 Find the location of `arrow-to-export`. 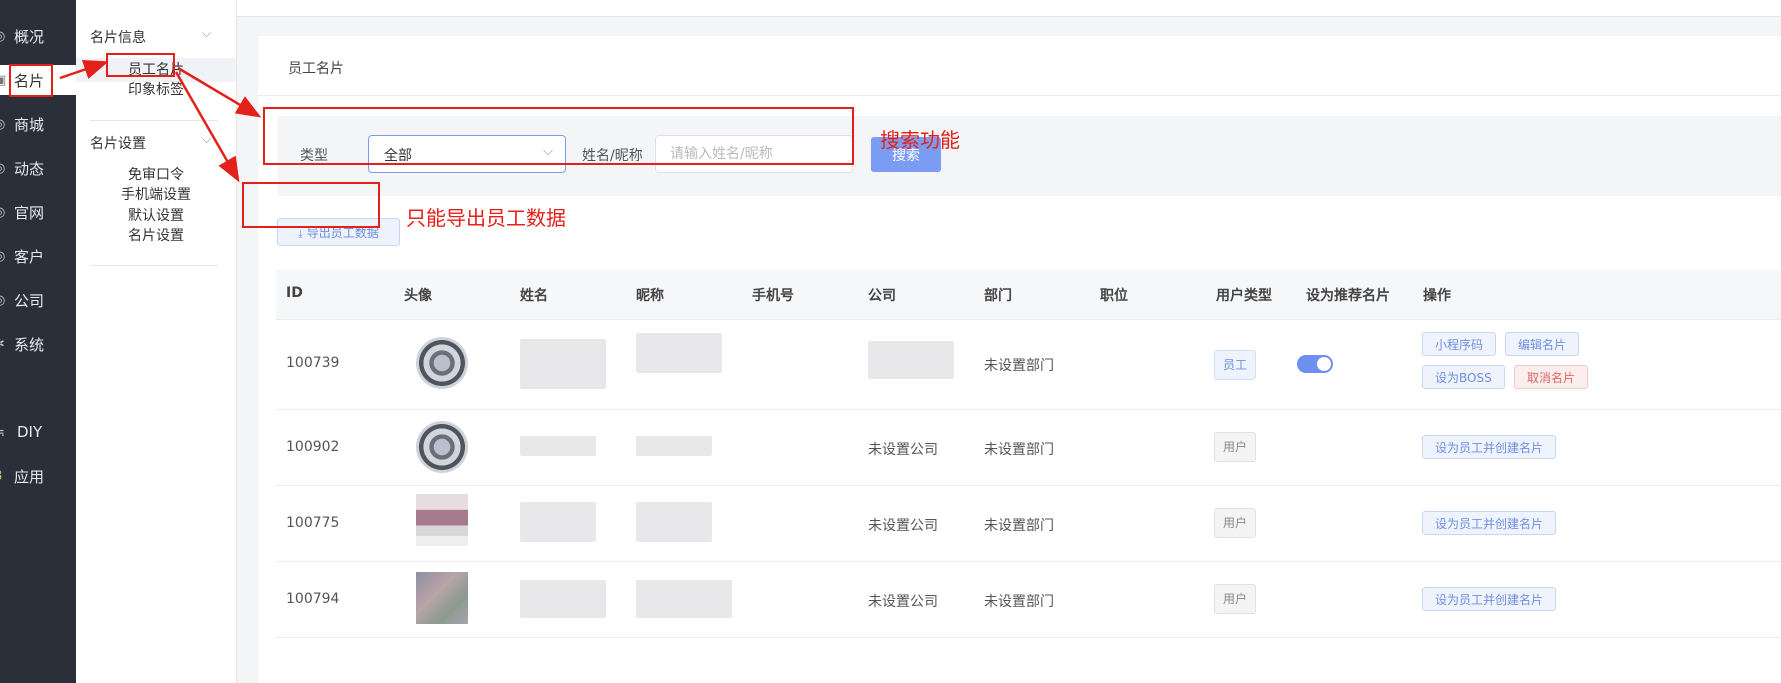

arrow-to-export is located at coordinates (207, 127).